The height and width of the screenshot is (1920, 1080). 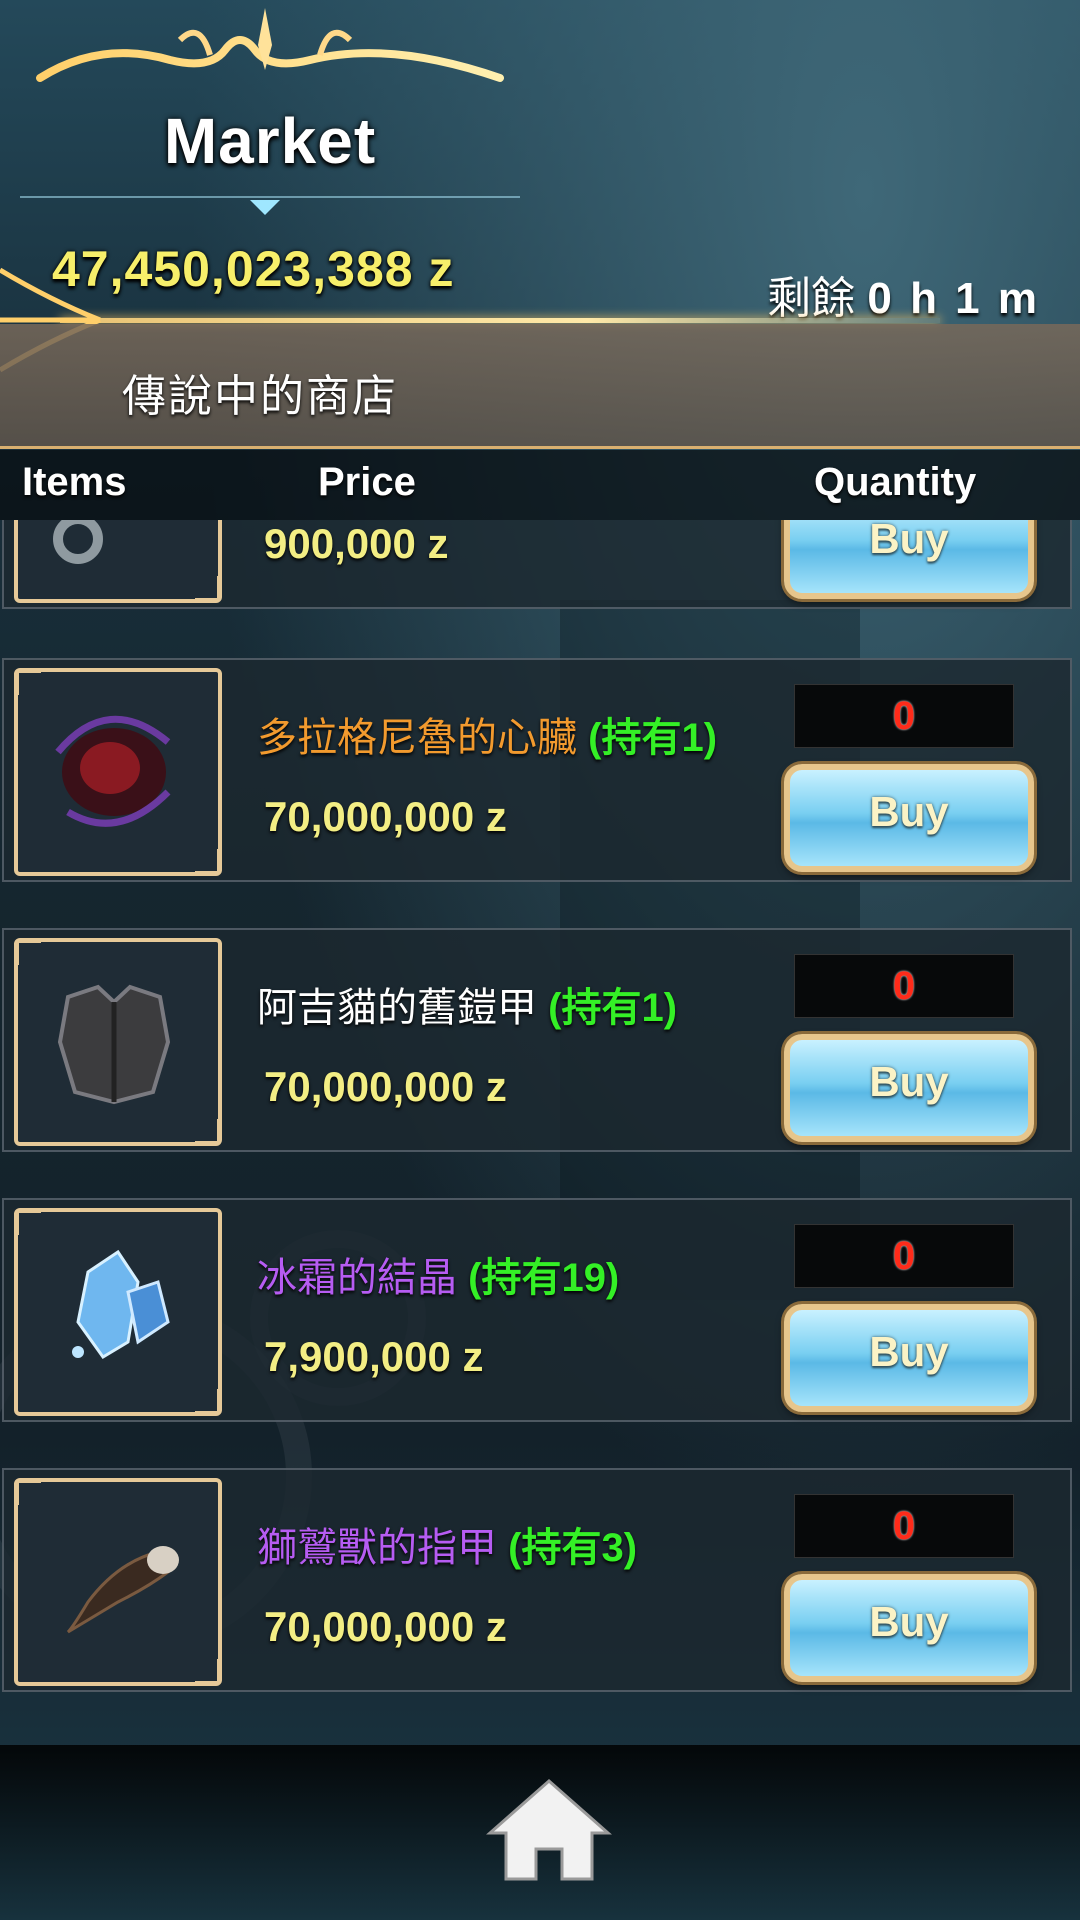 I want to click on page-title: Market, so click(x=270, y=141).